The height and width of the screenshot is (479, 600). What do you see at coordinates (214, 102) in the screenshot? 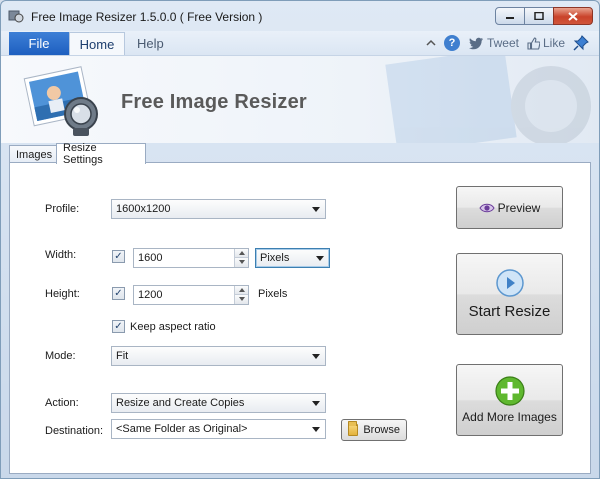
I see `banner-title: Free Image Resizer` at bounding box center [214, 102].